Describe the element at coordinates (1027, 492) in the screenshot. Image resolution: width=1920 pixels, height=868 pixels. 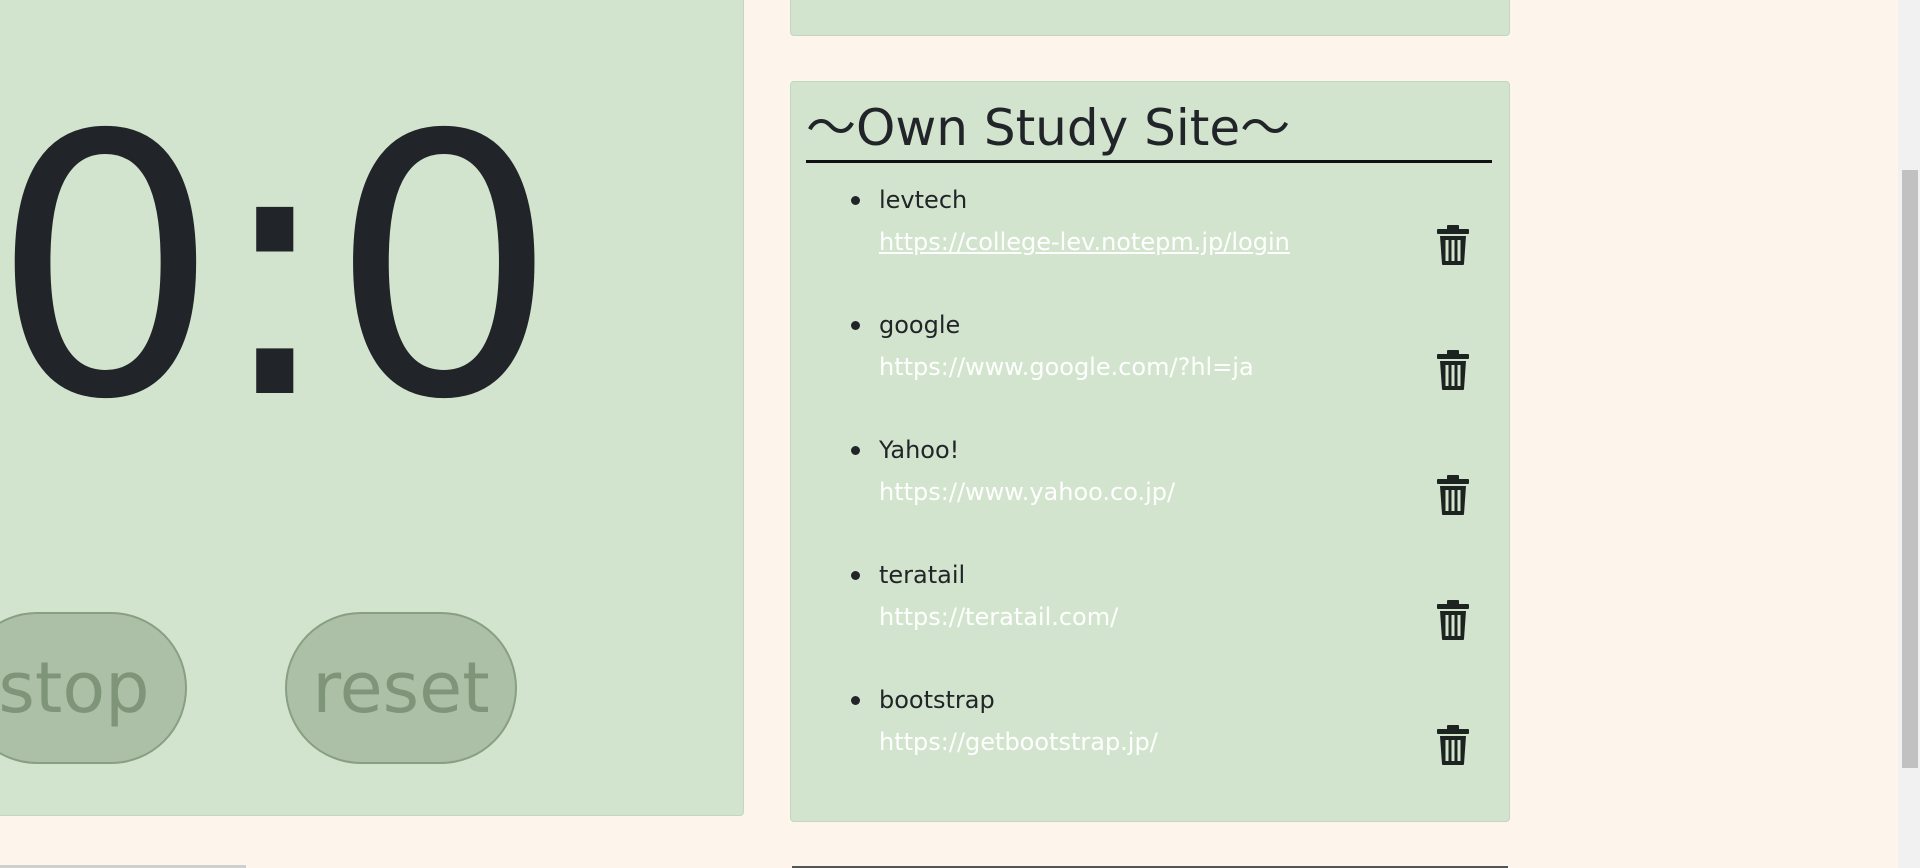
I see `site-url-link: https://www.yahoo.co.jp/` at that location.